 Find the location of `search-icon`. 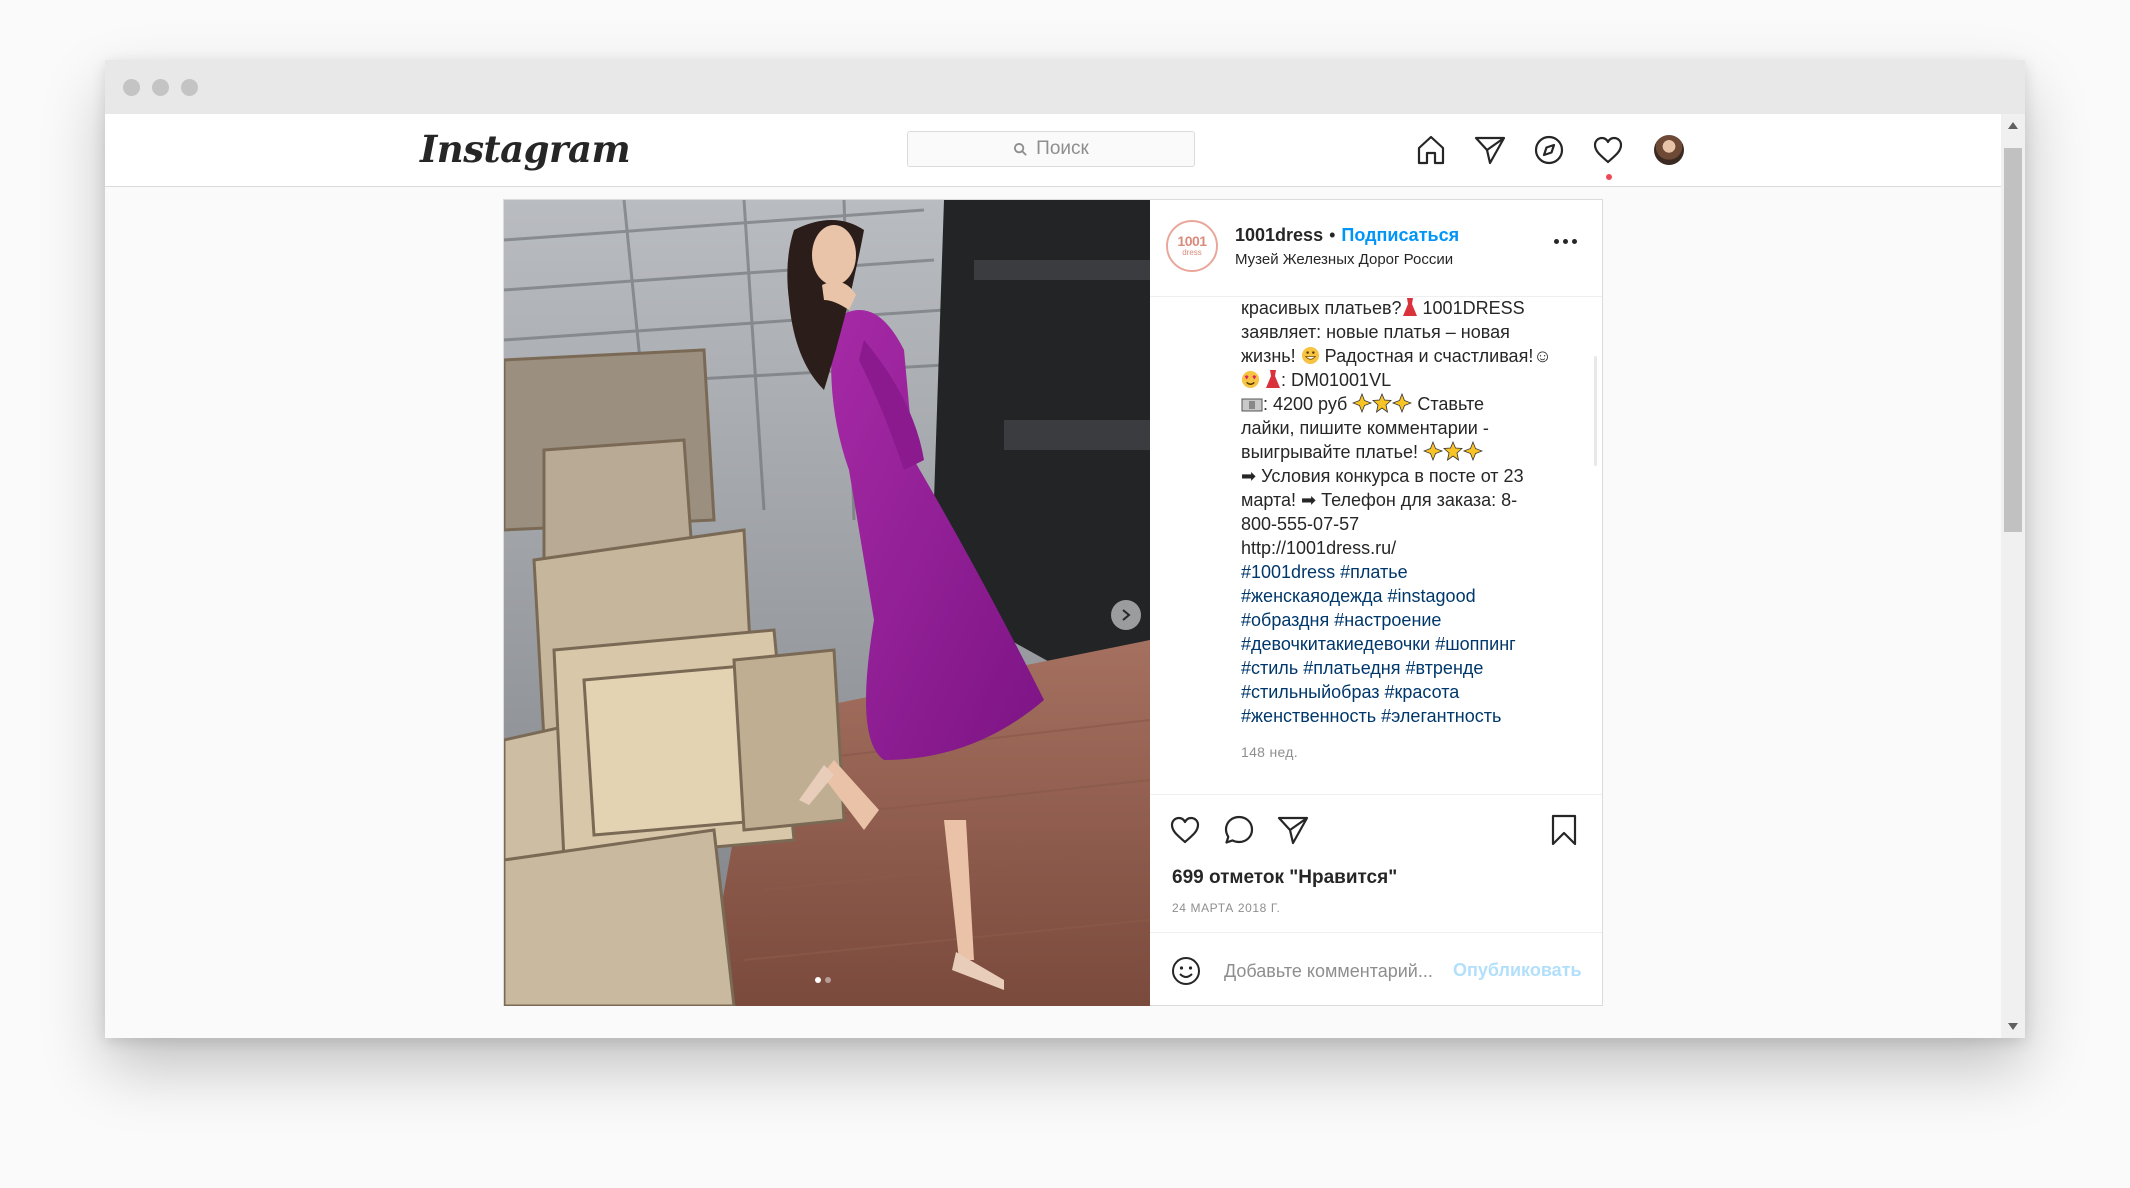

search-icon is located at coordinates (1020, 149).